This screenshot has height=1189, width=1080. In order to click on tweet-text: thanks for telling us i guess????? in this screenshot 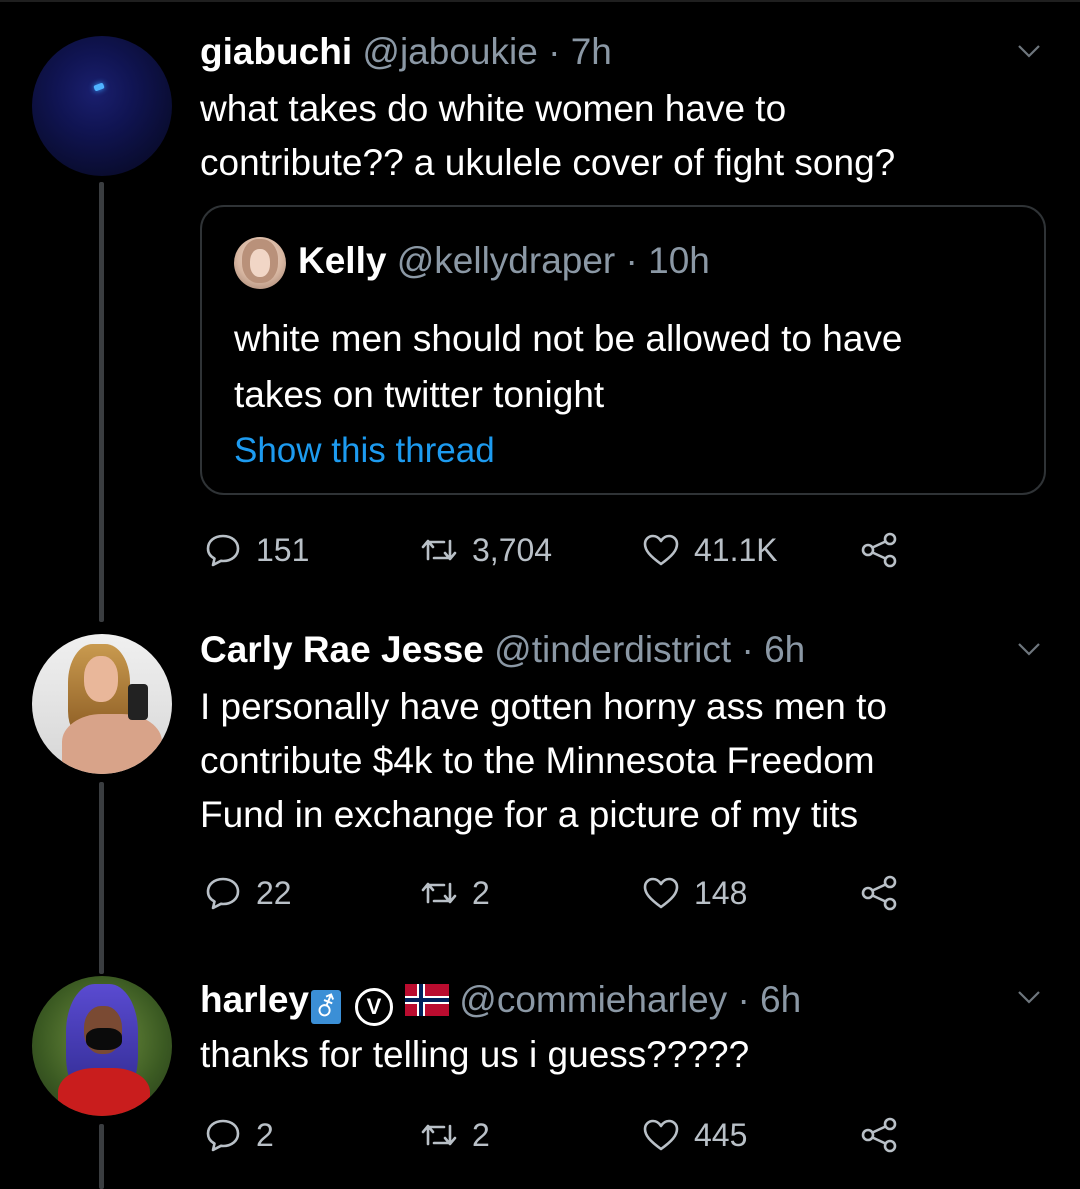, I will do `click(610, 1055)`.